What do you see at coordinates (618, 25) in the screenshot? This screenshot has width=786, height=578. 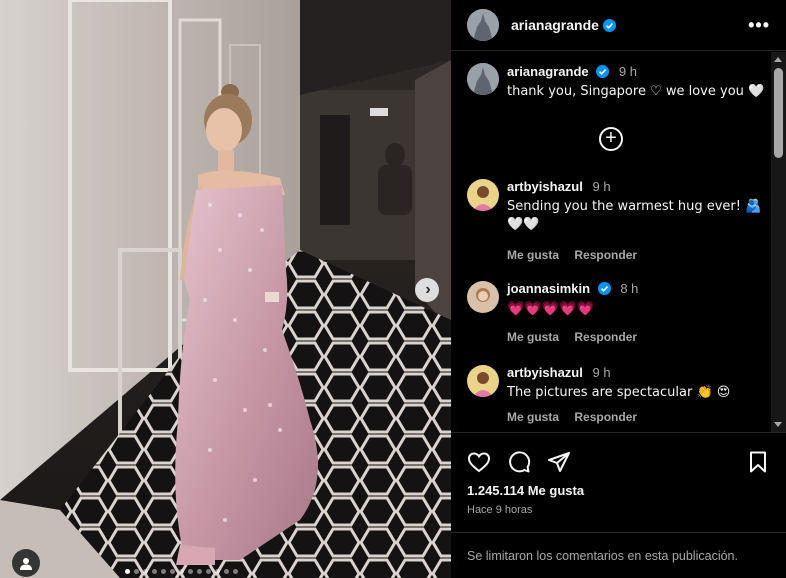 I see `post-header: arianagrande •••` at bounding box center [618, 25].